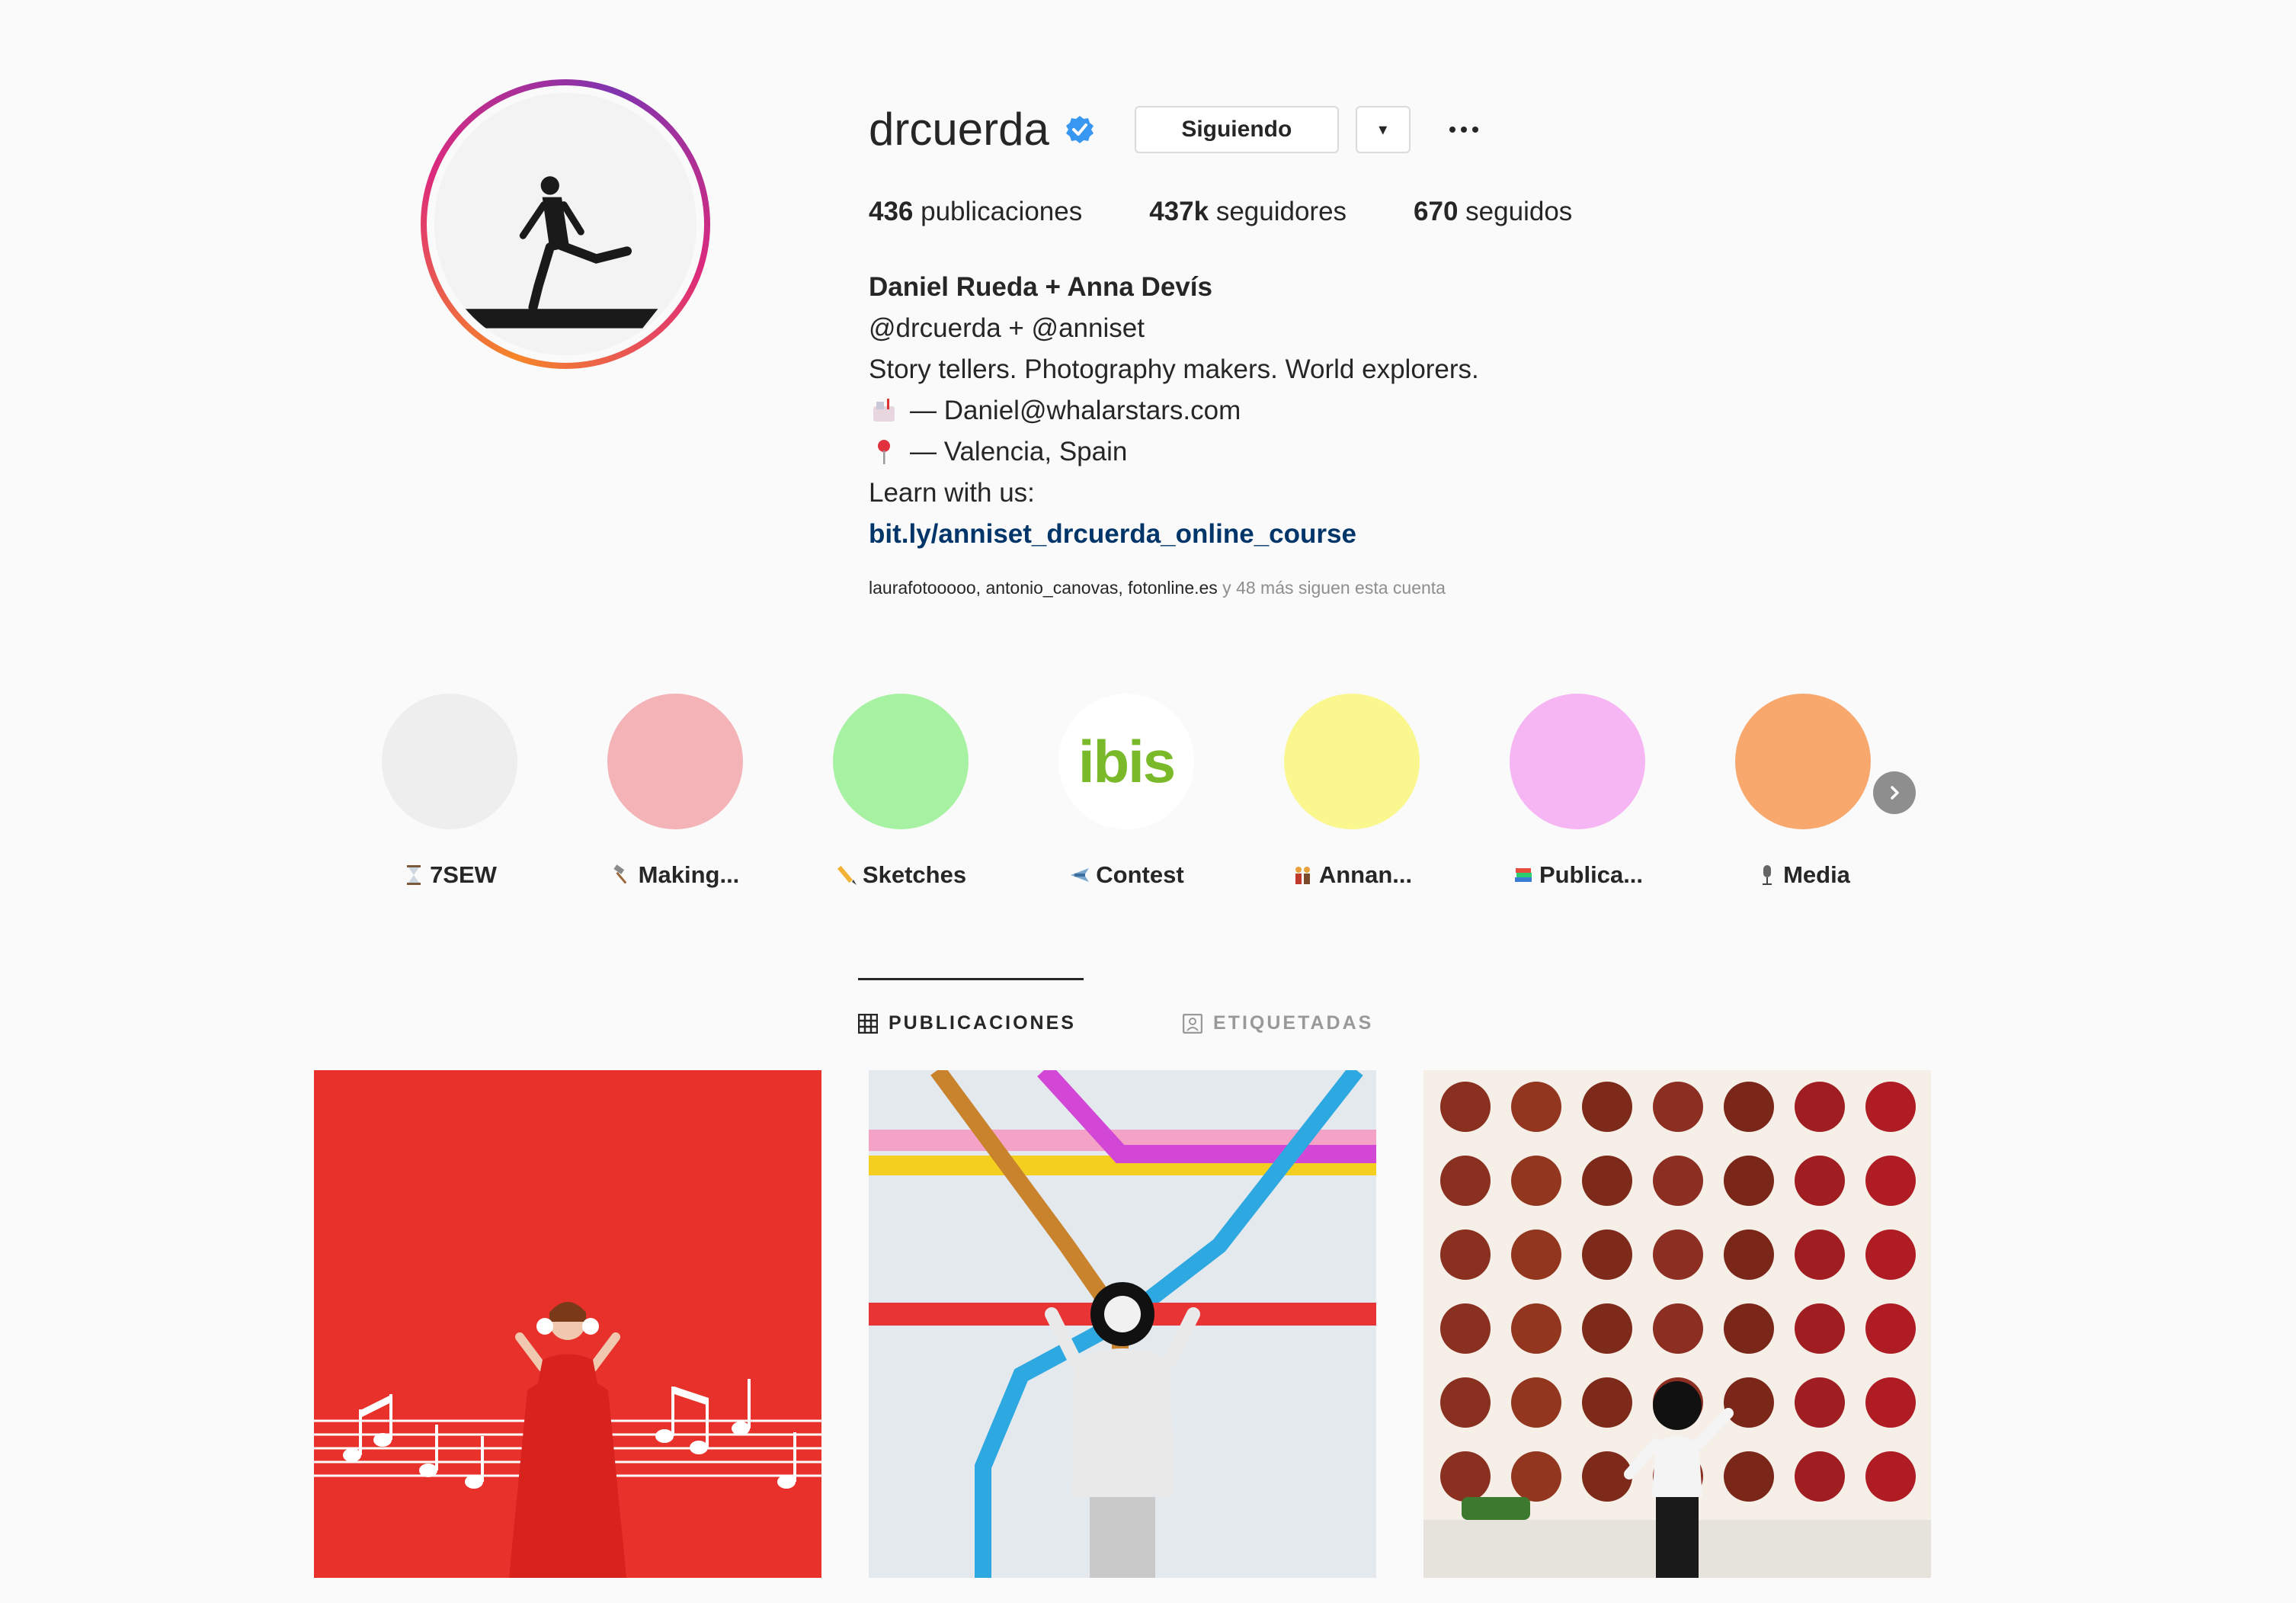 The image size is (2296, 1603). What do you see at coordinates (1075, 410) in the screenshot?
I see `bio-email: — Daniel@whalarstars.com` at bounding box center [1075, 410].